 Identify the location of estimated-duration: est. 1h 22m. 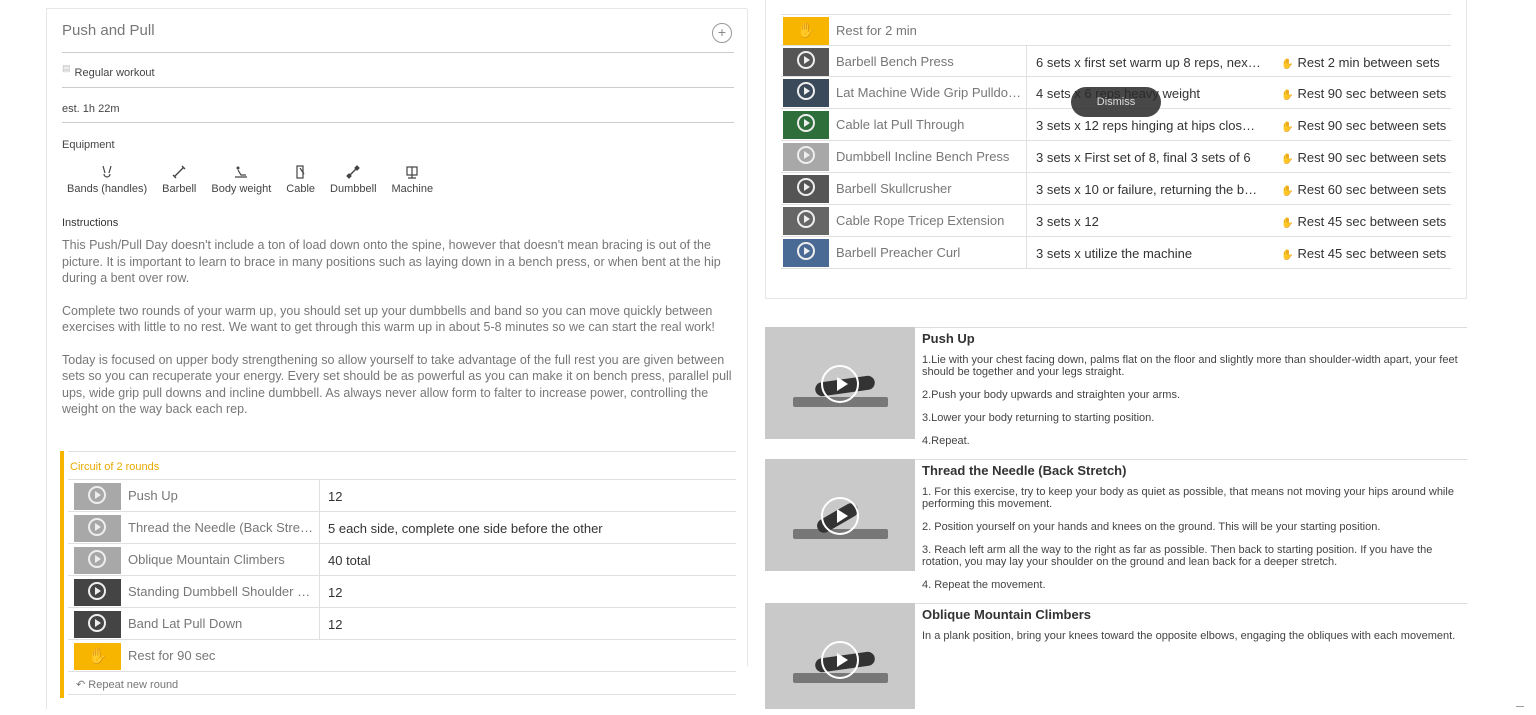
(91, 109).